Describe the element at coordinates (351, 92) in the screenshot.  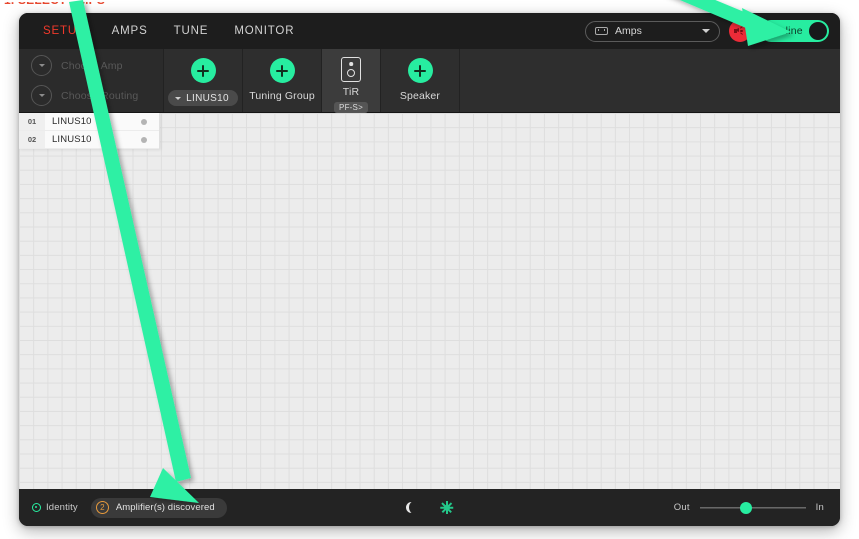
I see `tir-label: TiR` at that location.